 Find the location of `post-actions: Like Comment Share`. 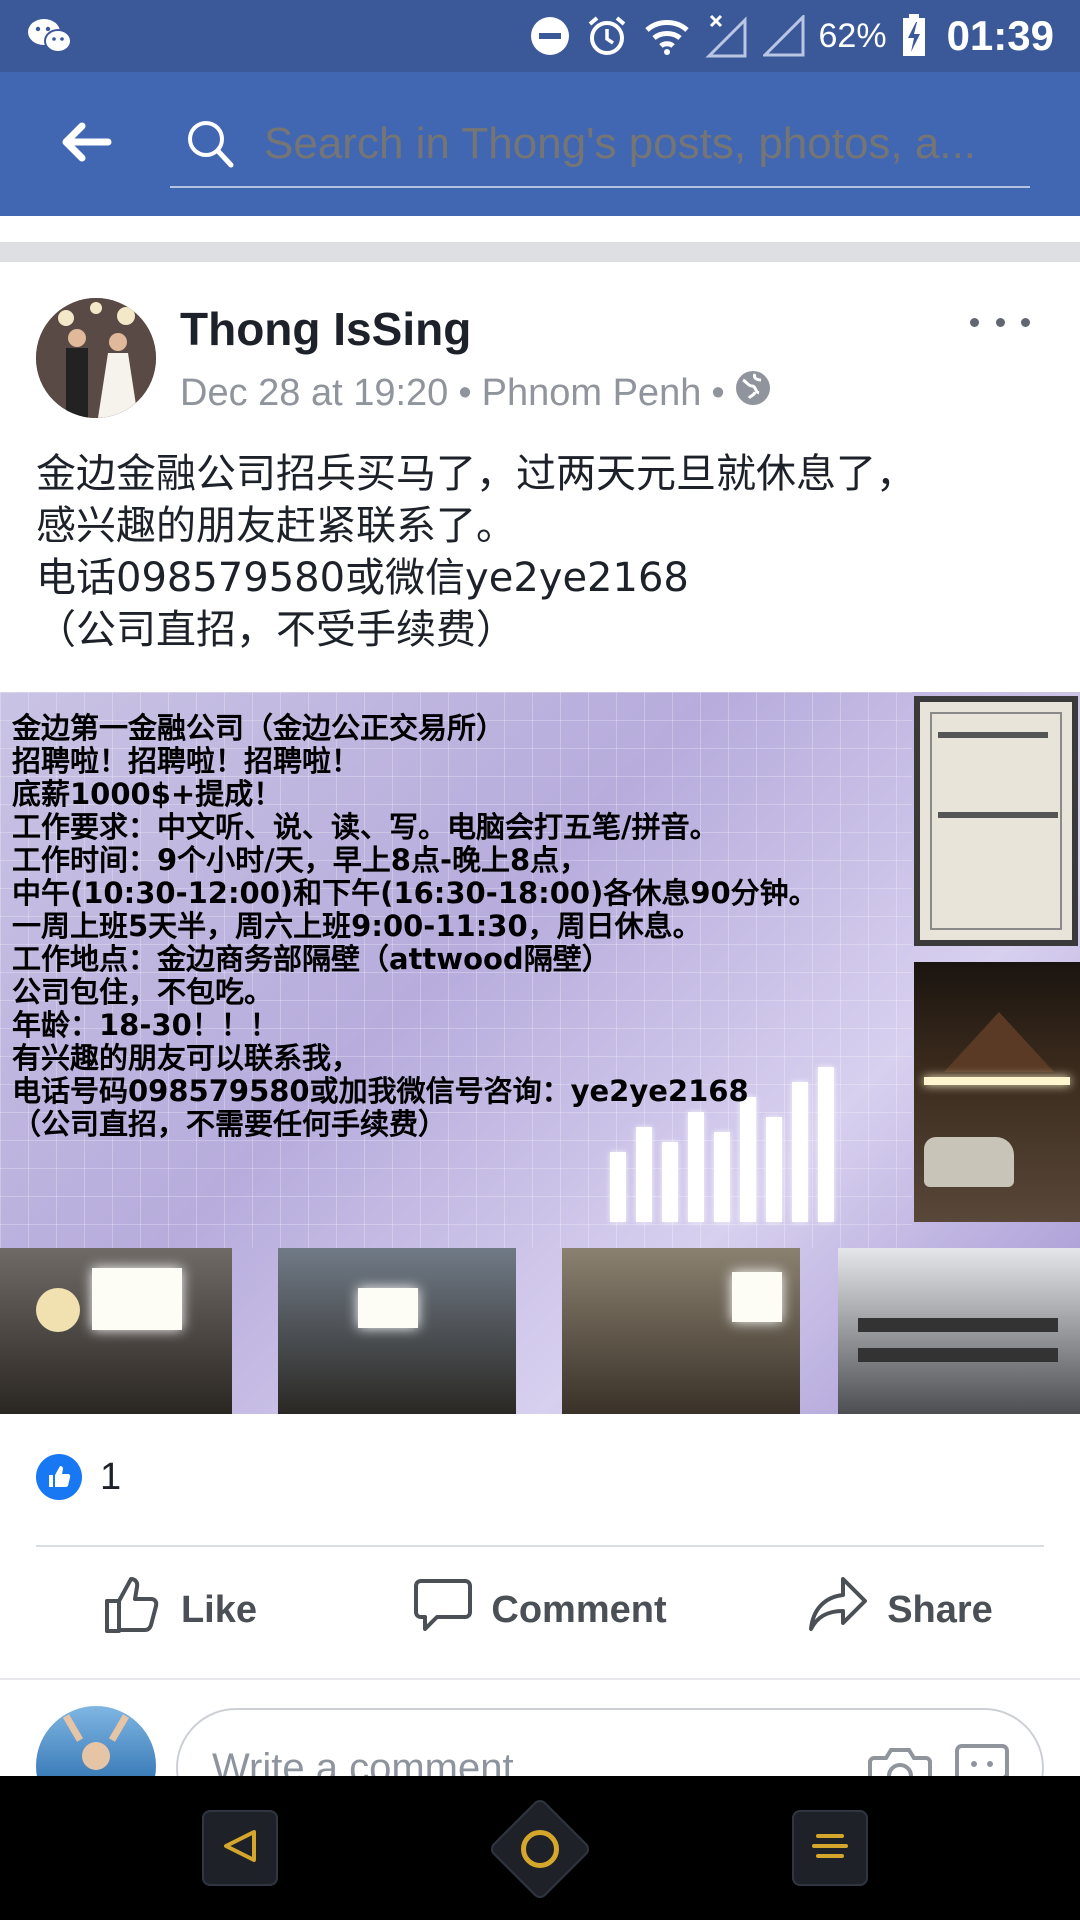

post-actions: Like Comment Share is located at coordinates (540, 1610).